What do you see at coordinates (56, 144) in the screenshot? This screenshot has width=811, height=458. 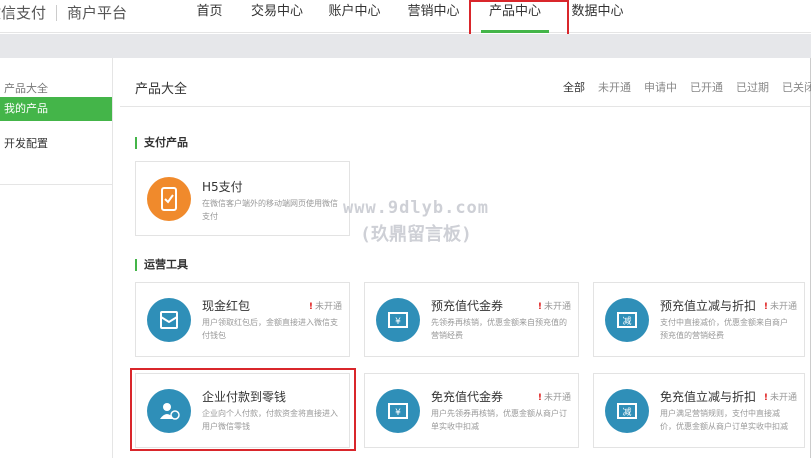 I see `sidebar-item-dev-config: 开发配置` at bounding box center [56, 144].